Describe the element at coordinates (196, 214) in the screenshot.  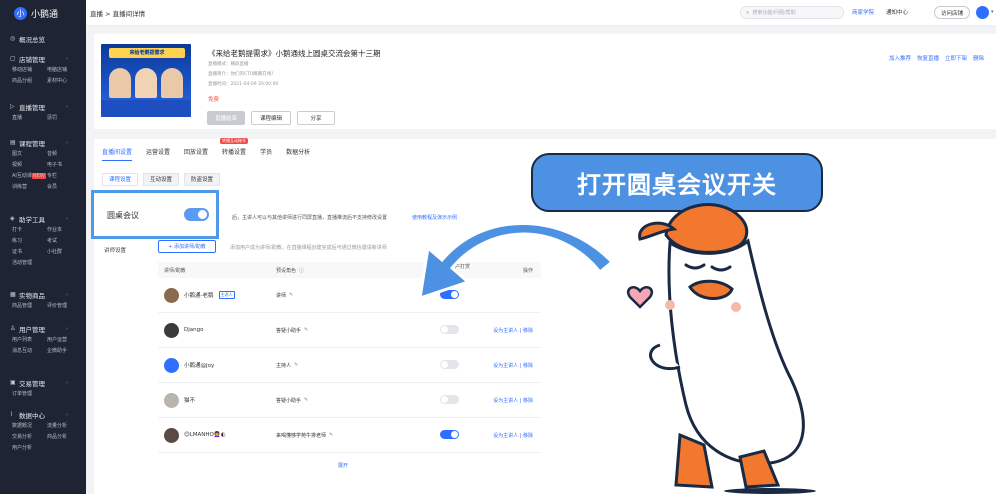
I see `roundtable-toggle` at that location.